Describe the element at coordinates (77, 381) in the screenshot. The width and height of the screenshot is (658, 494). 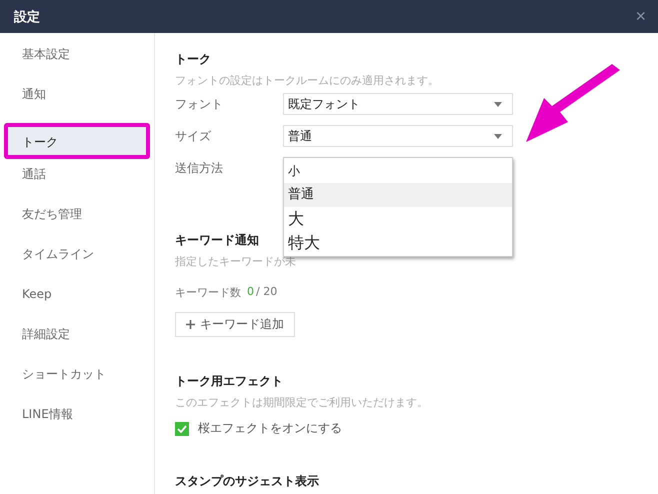
I see `sidebar-item: ショートカット` at that location.